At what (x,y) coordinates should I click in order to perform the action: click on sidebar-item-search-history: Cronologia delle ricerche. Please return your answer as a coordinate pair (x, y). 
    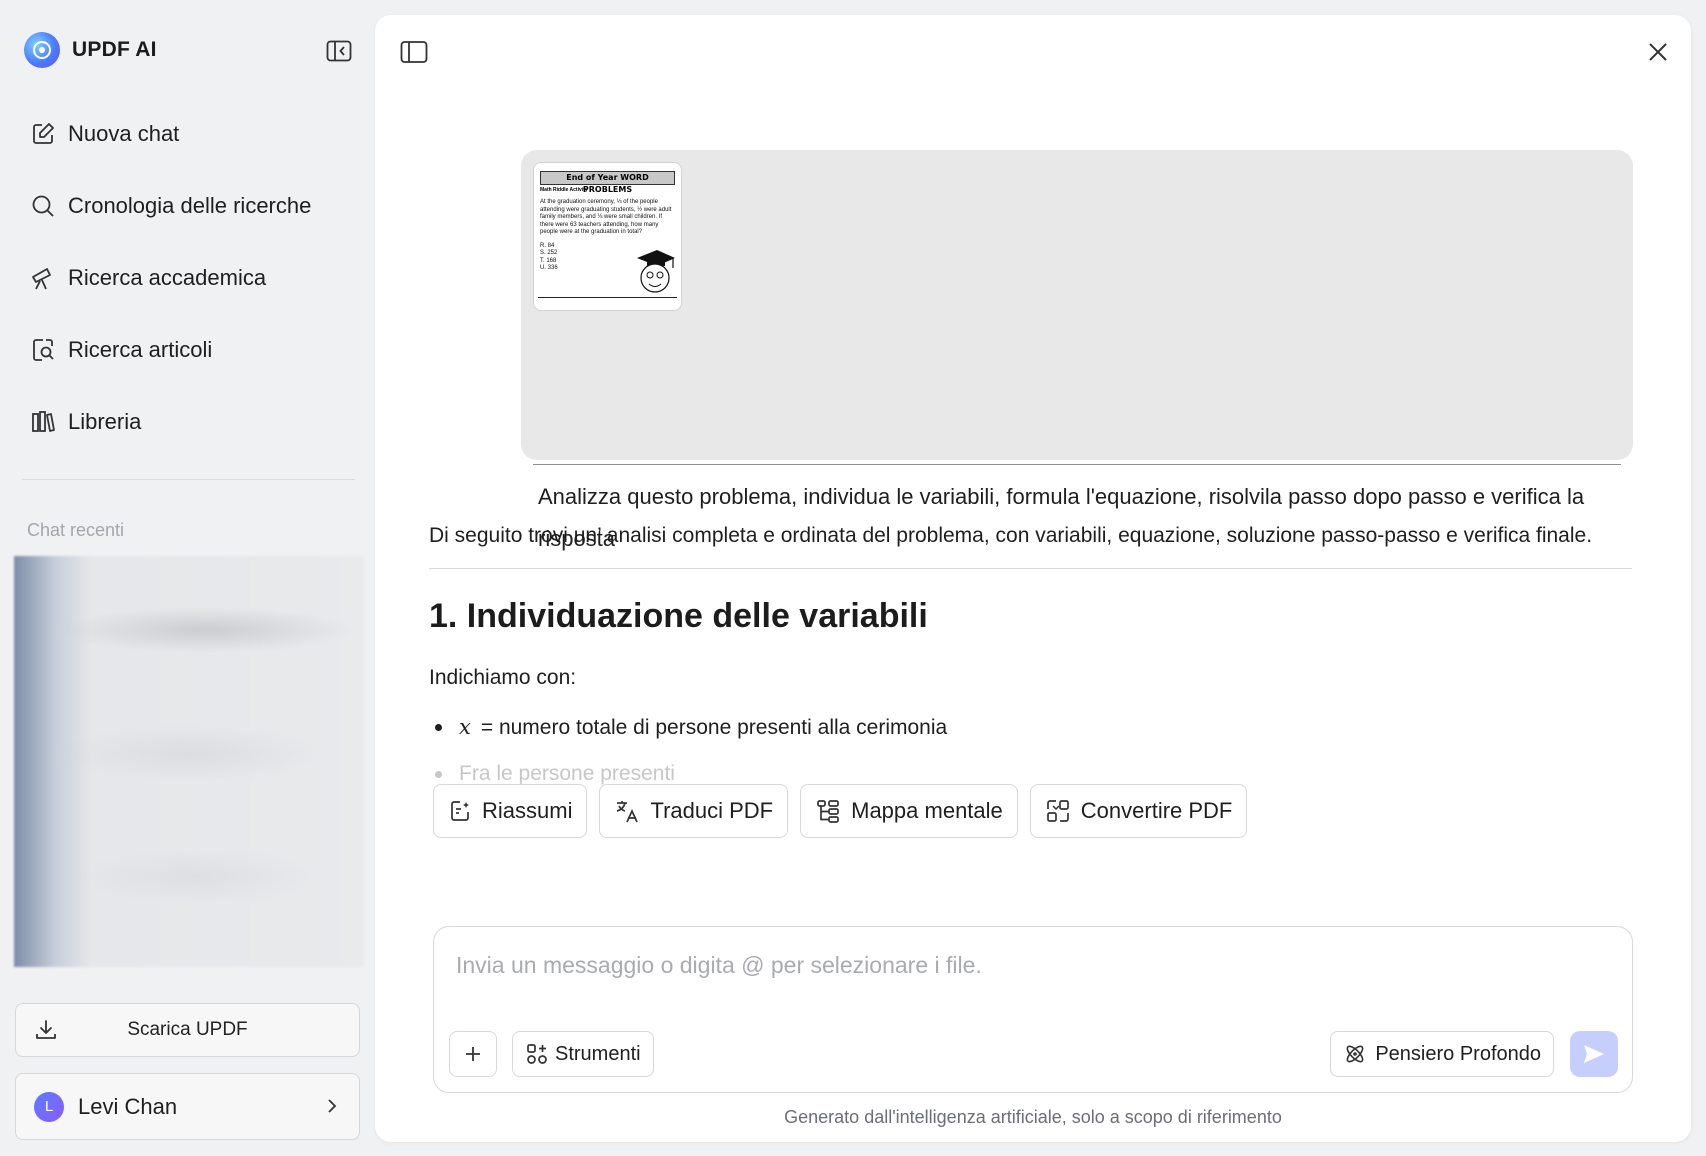
    Looking at the image, I should click on (189, 206).